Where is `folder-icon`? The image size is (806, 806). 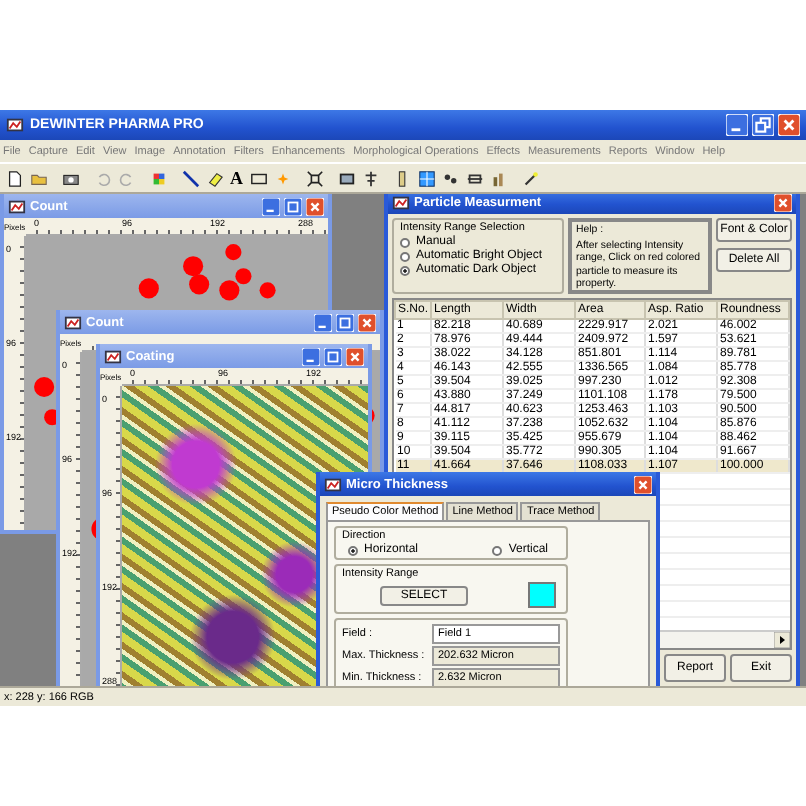
folder-icon is located at coordinates (39, 178).